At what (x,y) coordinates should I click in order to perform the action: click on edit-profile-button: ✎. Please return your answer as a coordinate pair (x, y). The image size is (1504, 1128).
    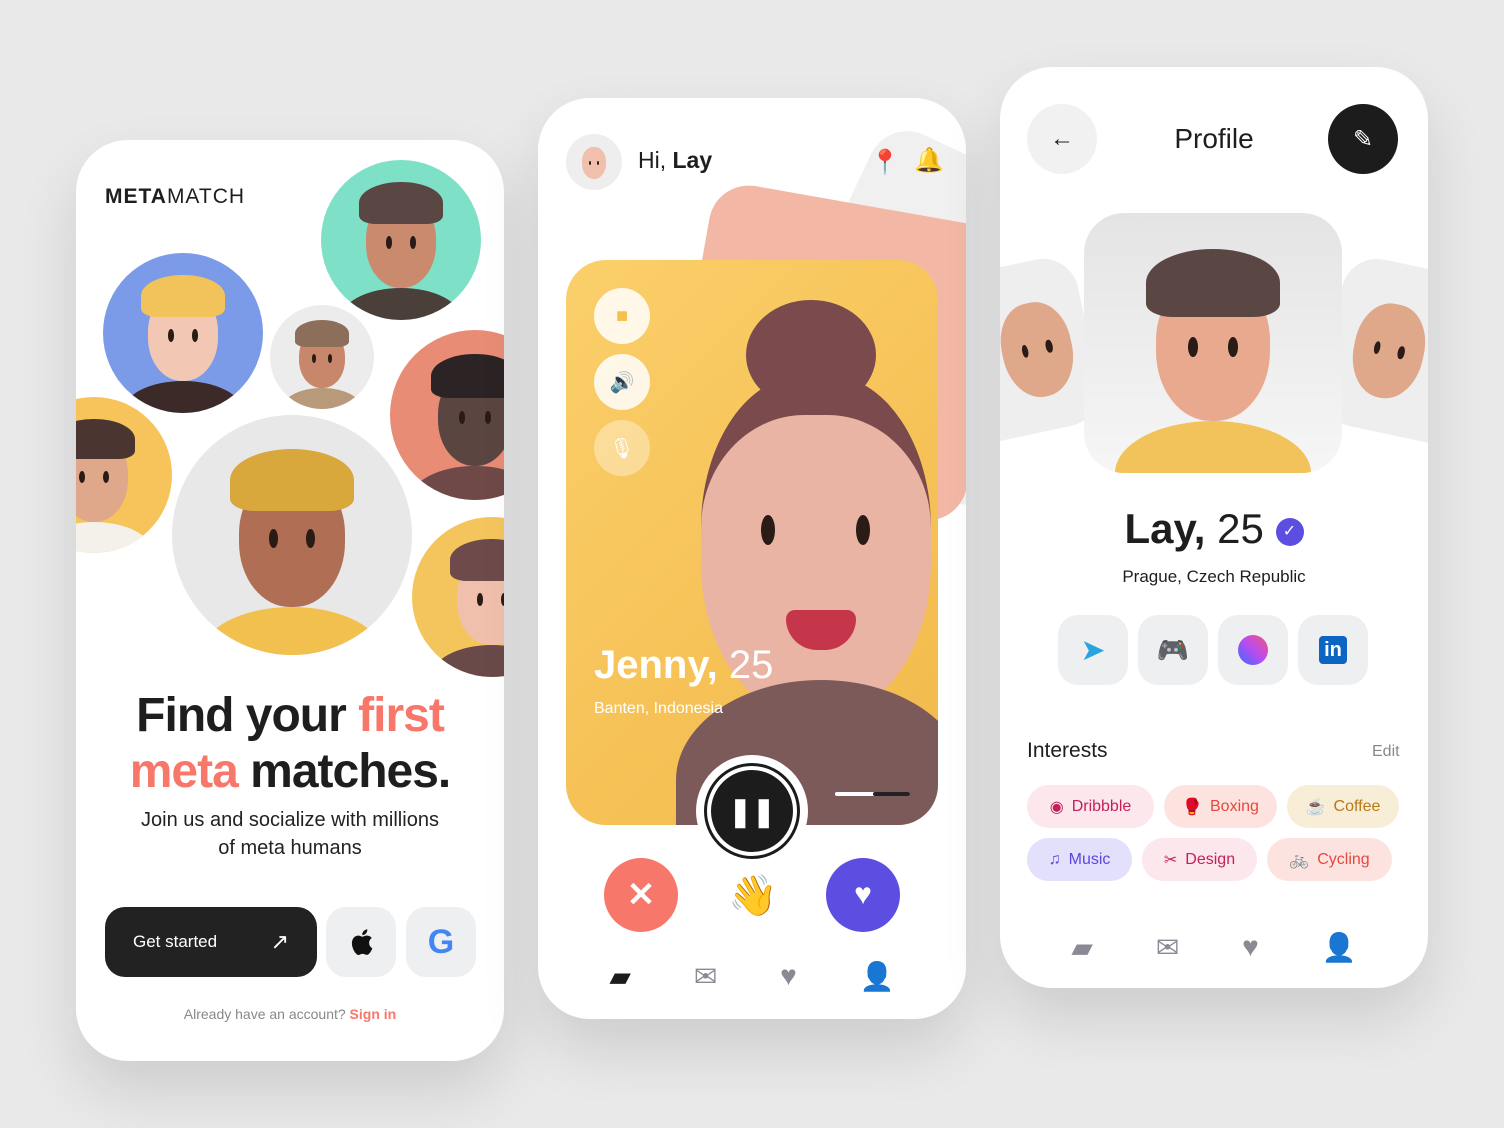
    Looking at the image, I should click on (1363, 139).